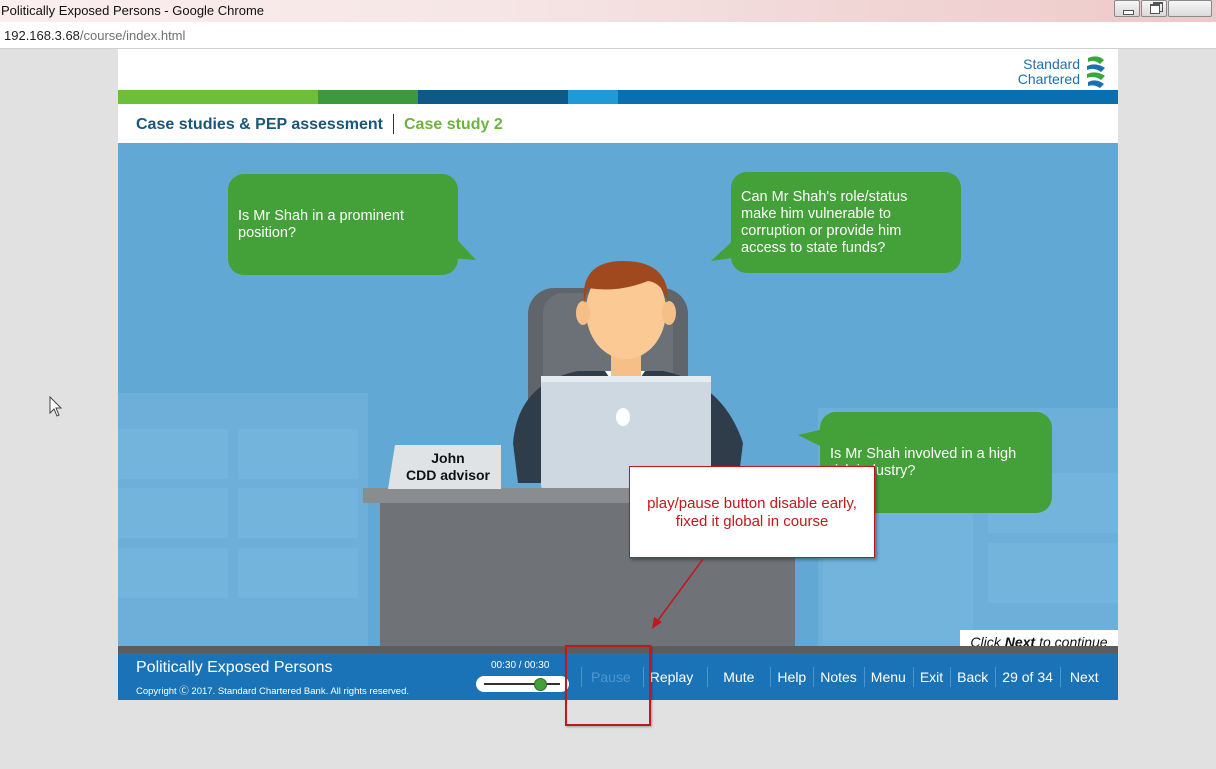 This screenshot has height=769, width=1216. I want to click on playback-progress-slider, so click(522, 684).